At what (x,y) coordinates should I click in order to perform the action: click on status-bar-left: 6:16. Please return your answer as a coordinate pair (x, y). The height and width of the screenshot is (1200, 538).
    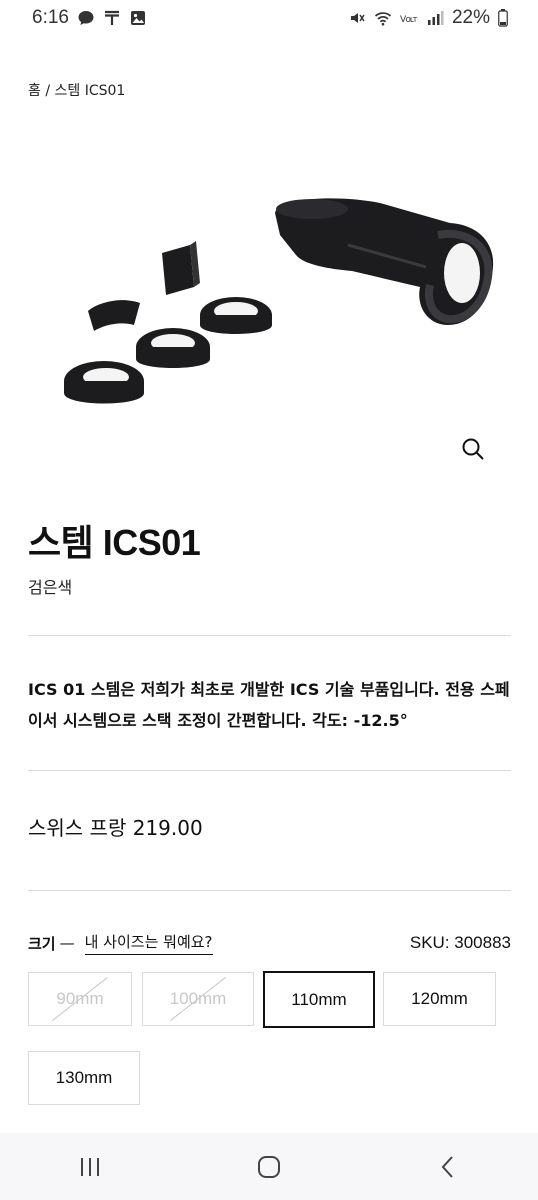
    Looking at the image, I should click on (89, 18).